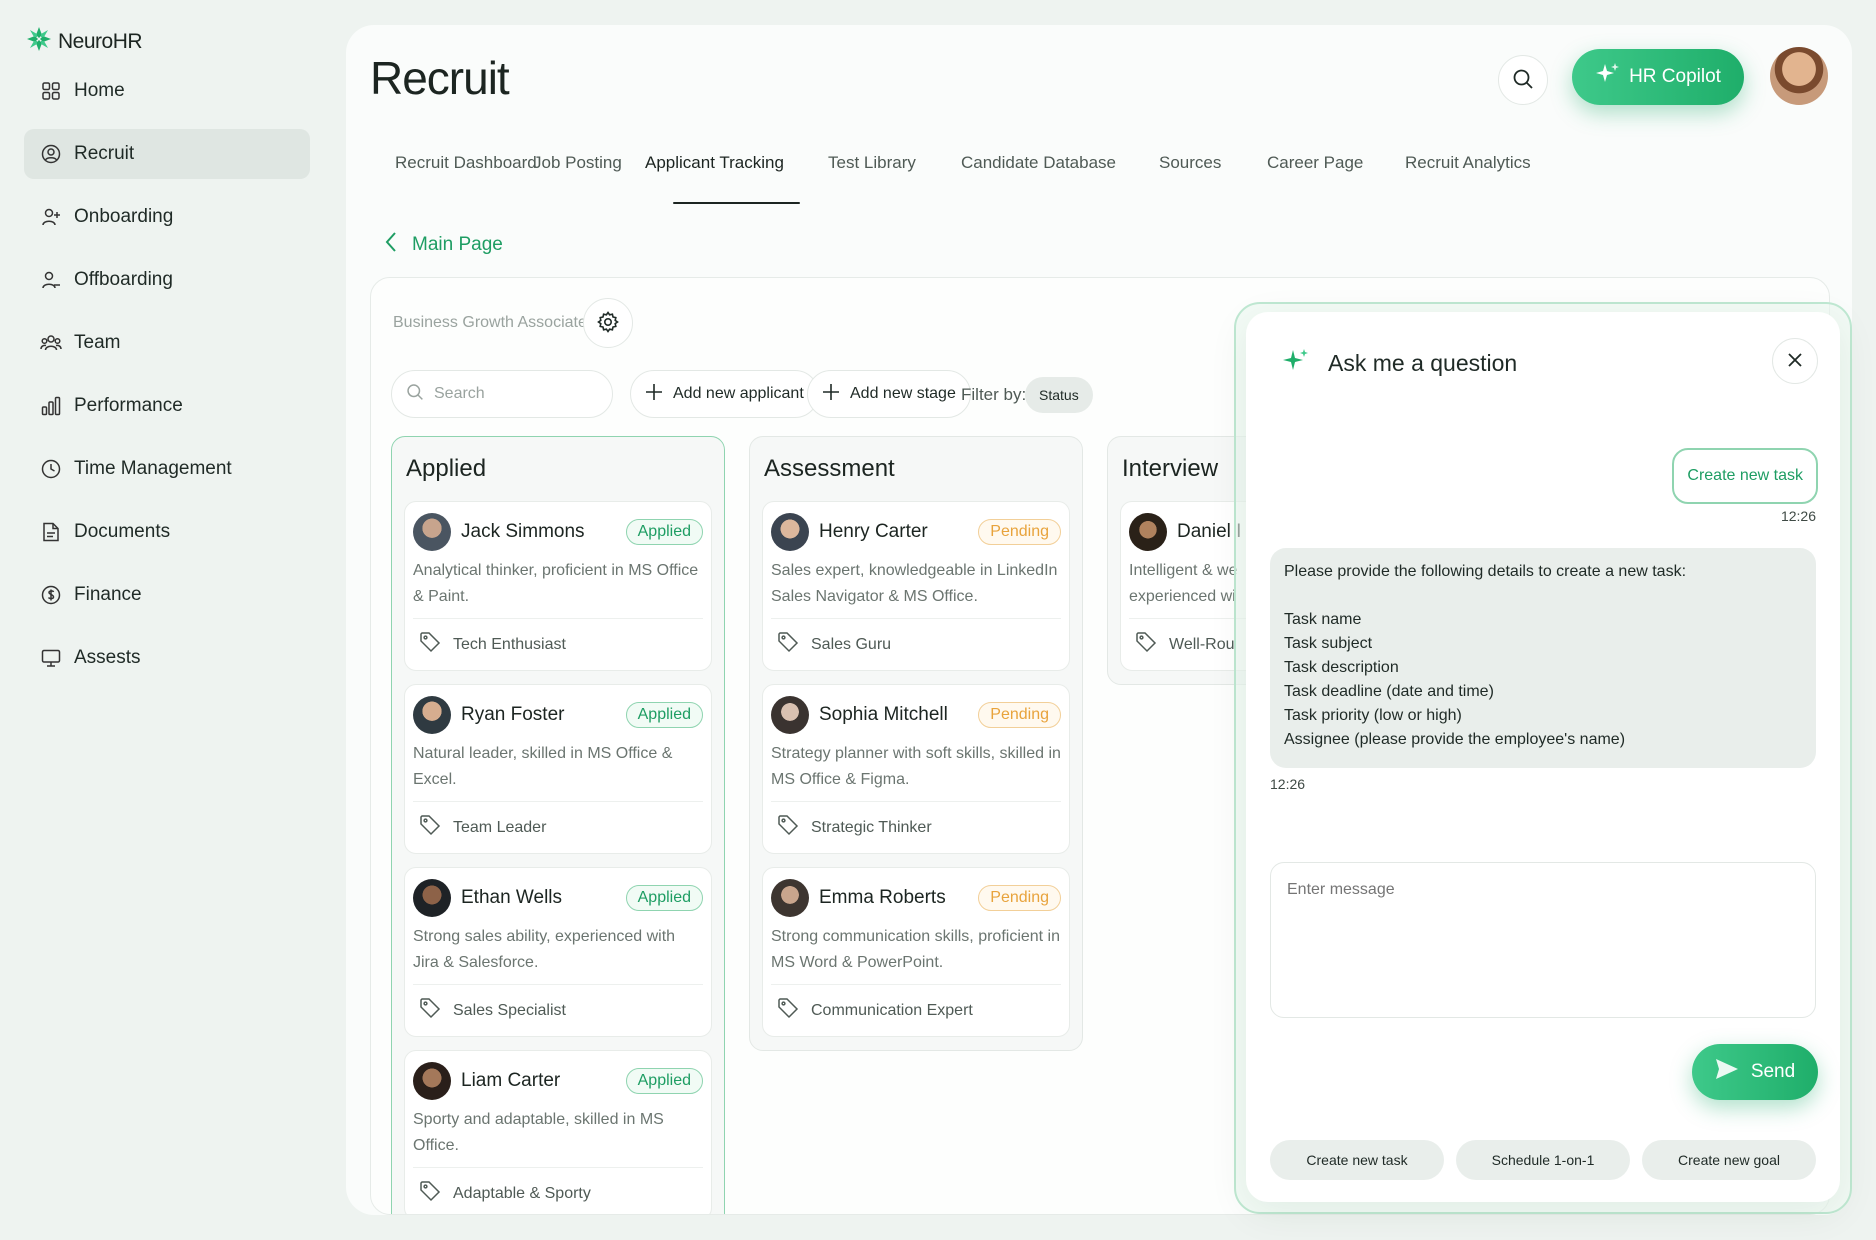 The image size is (1876, 1240). I want to click on assistant-message-line, so click(1543, 596).